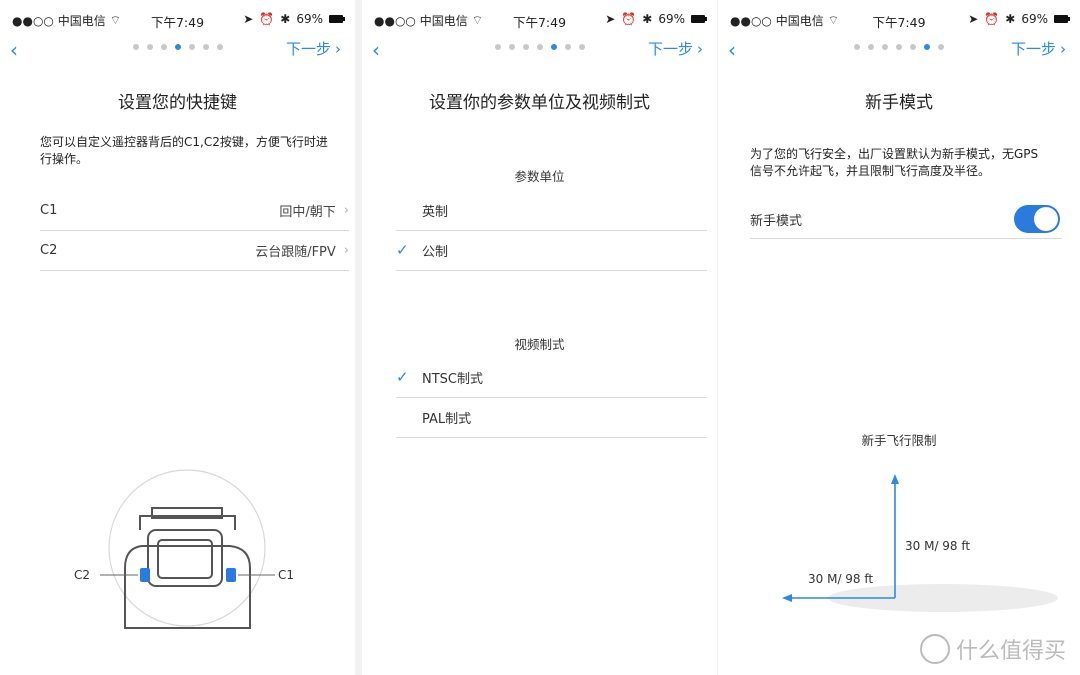  Describe the element at coordinates (1046, 219) in the screenshot. I see `toggle-knob` at that location.